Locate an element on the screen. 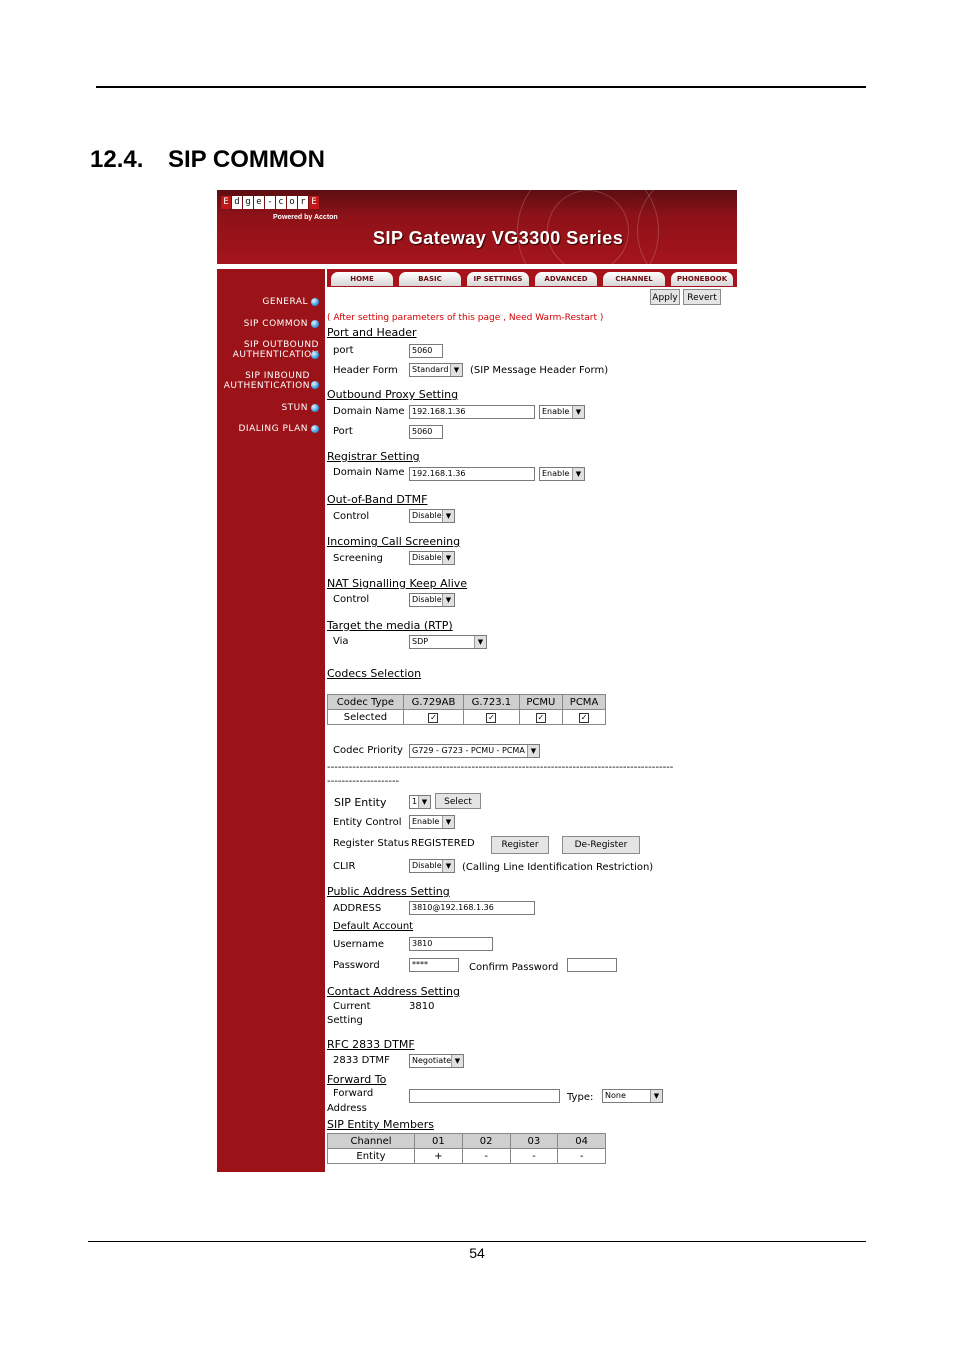 The width and height of the screenshot is (954, 1351). tab-channel: CHANNEL is located at coordinates (634, 279).